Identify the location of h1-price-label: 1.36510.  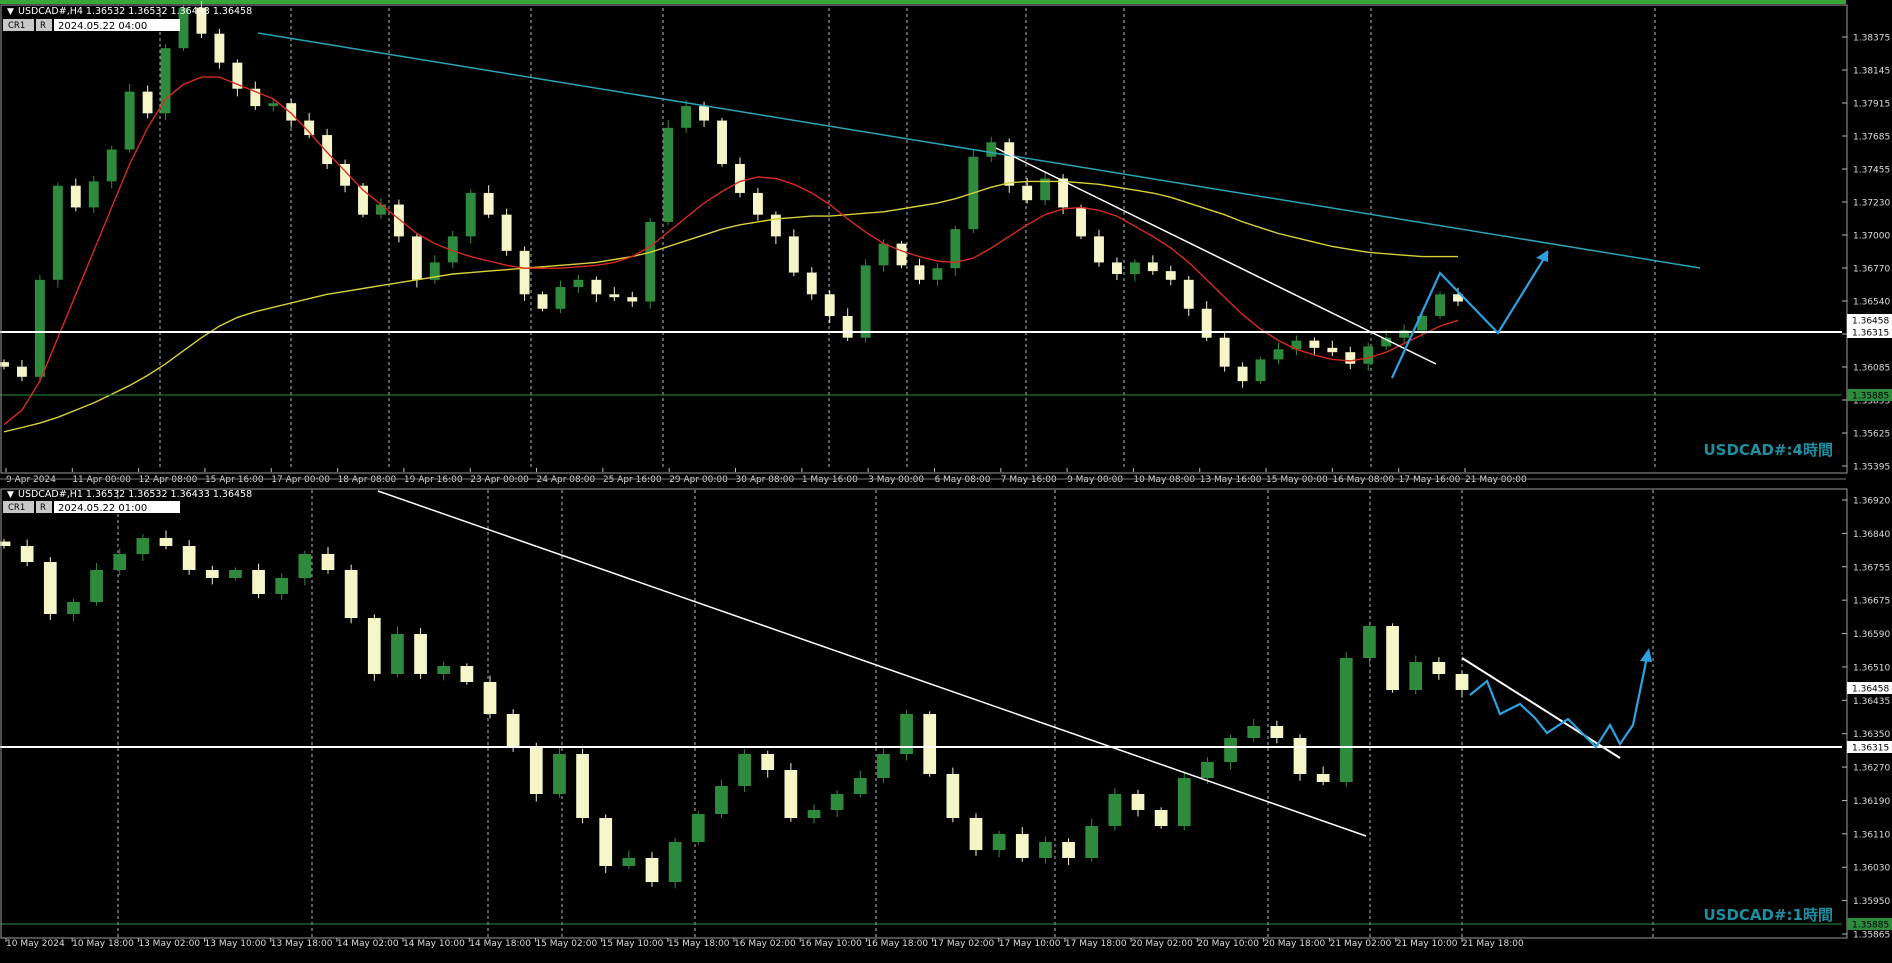
(1871, 668).